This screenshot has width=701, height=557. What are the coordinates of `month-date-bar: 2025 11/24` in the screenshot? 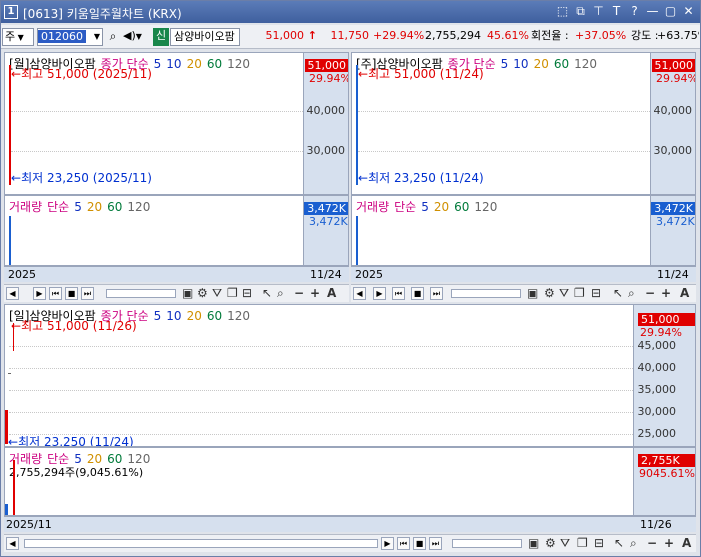 It's located at (176, 274).